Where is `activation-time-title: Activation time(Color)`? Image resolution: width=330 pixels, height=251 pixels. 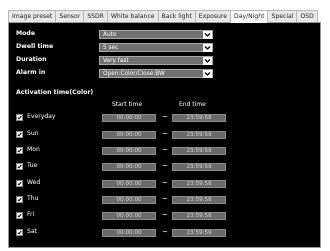
activation-time-title: Activation time(Color) is located at coordinates (55, 92).